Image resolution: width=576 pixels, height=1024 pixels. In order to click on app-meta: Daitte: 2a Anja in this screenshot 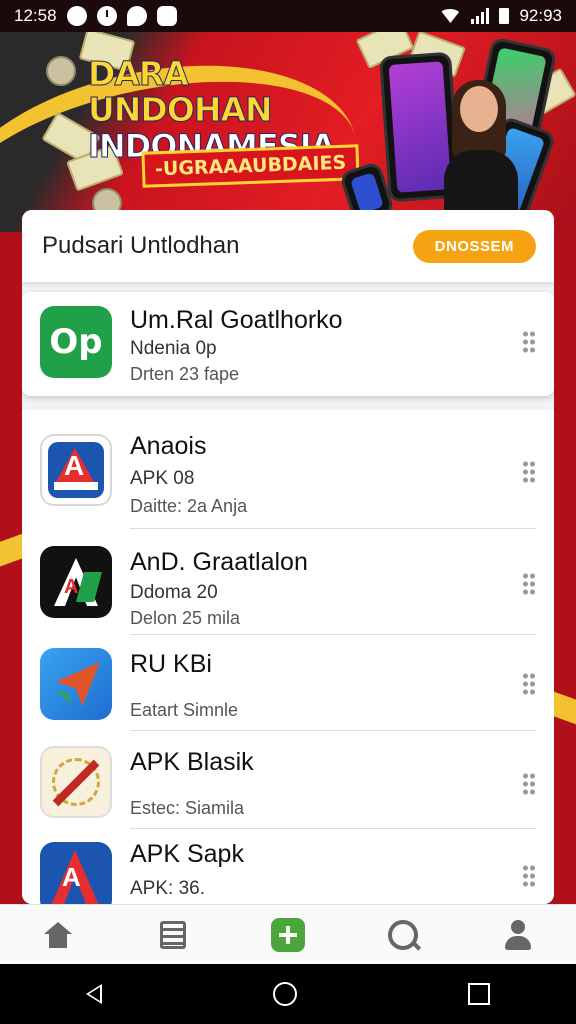, I will do `click(189, 506)`.